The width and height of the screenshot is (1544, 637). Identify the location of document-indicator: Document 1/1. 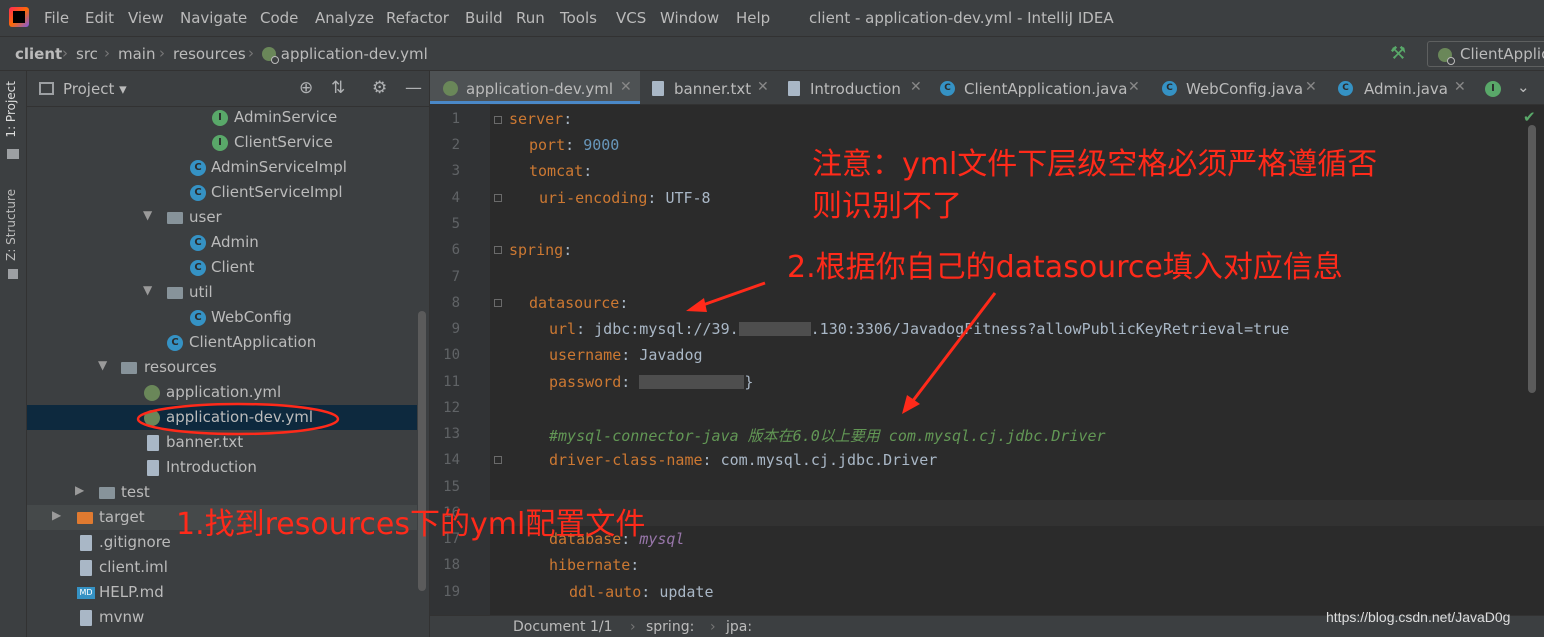
(563, 627).